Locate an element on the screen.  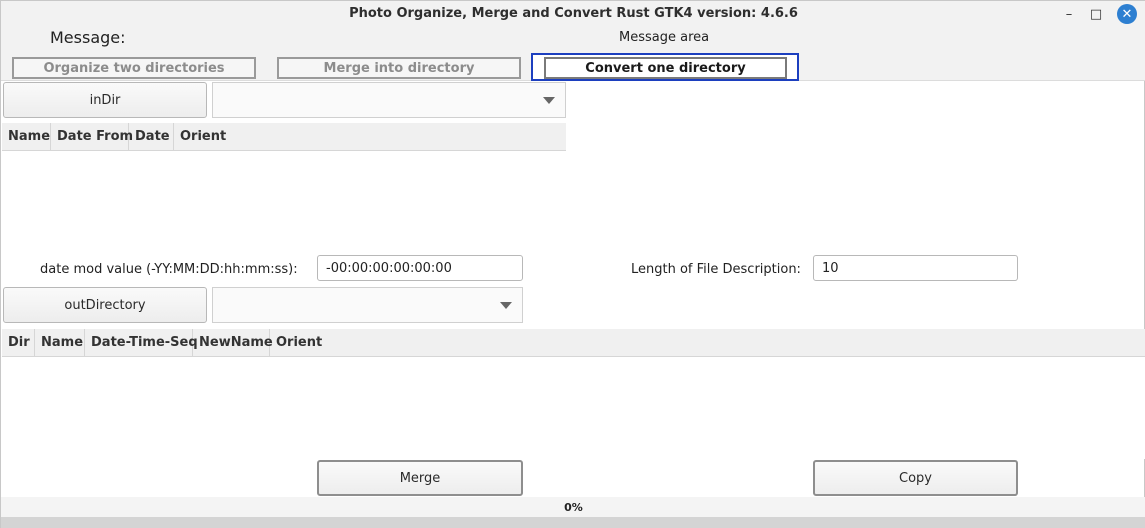
date-mod-input: -00:00:00:00:00:00 is located at coordinates (420, 268).